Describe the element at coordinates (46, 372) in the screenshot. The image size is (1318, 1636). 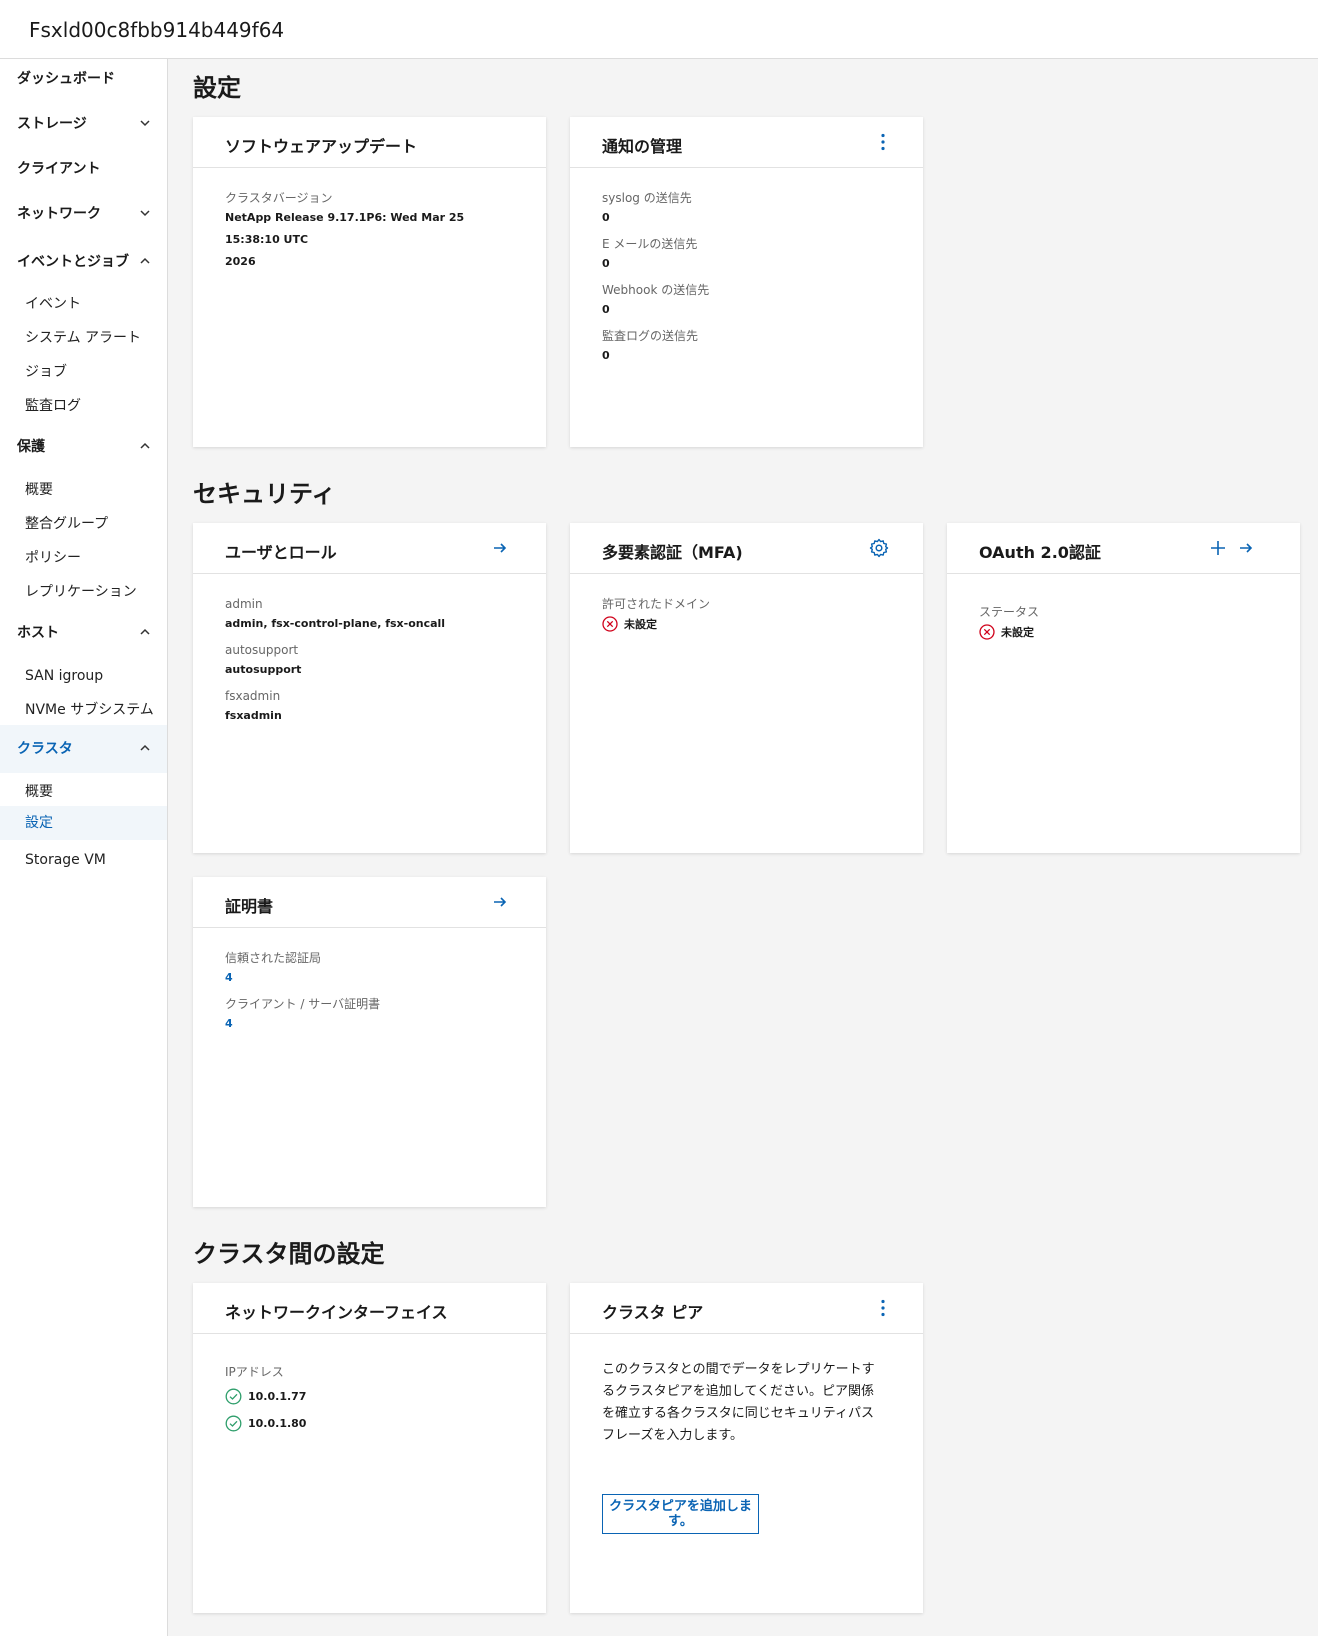
I see `sidebar-item-label: ジョブ` at that location.